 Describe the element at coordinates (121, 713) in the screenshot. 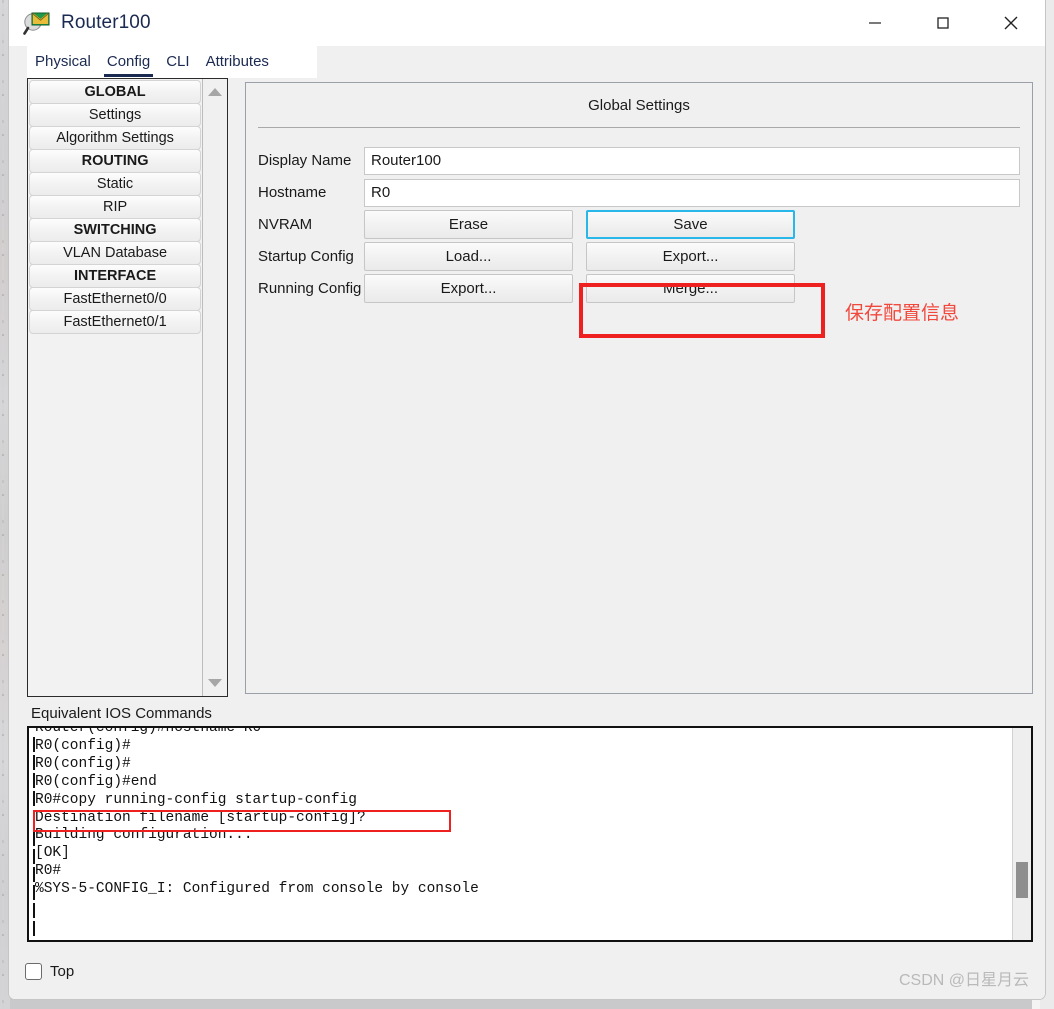

I see `equivalent-ios-commands-label: Equivalent IOS Commands` at that location.